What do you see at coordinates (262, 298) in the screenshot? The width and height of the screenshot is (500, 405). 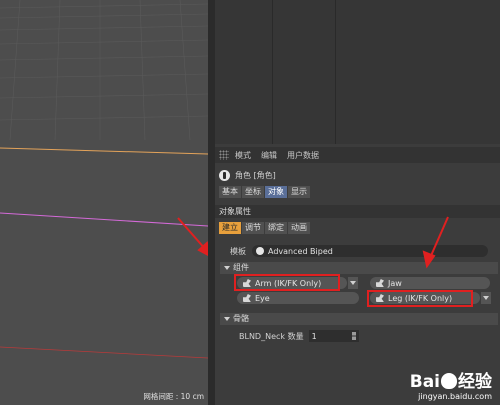 I see `eye-label: Eye` at bounding box center [262, 298].